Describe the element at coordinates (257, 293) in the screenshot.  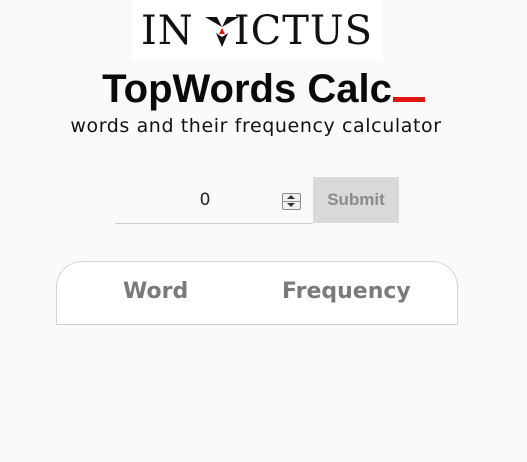
I see `results-table: Word Frequency` at that location.